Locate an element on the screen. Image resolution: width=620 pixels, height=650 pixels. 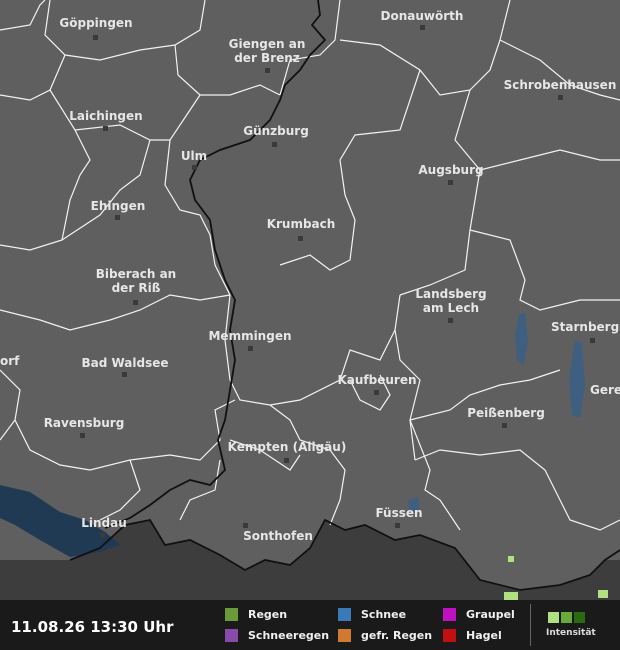
legend-label: Schnee is located at coordinates (384, 614).